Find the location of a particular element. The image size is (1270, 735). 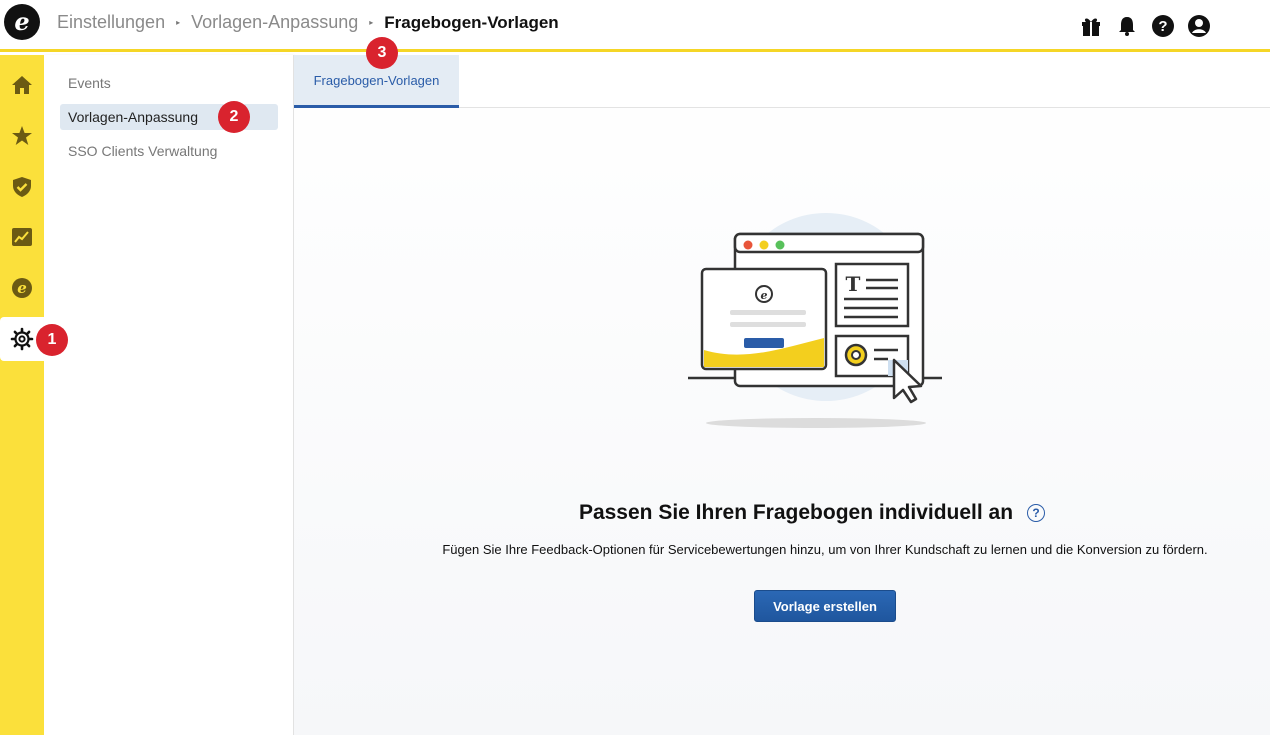

home-icon is located at coordinates (22, 85).